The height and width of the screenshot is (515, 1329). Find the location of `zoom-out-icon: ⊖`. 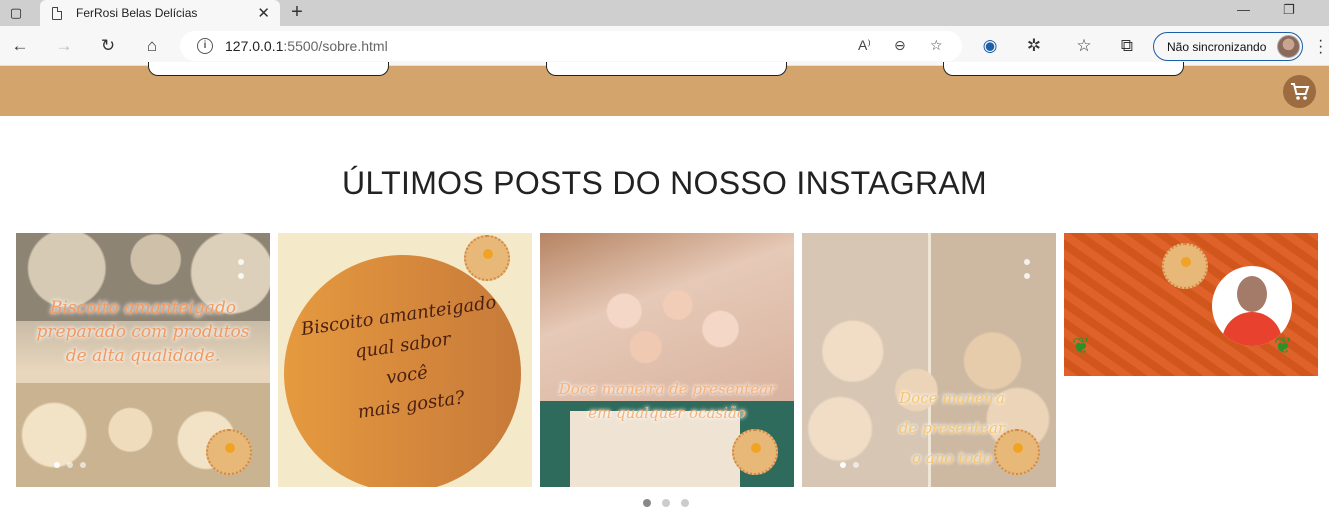

zoom-out-icon: ⊖ is located at coordinates (900, 45).